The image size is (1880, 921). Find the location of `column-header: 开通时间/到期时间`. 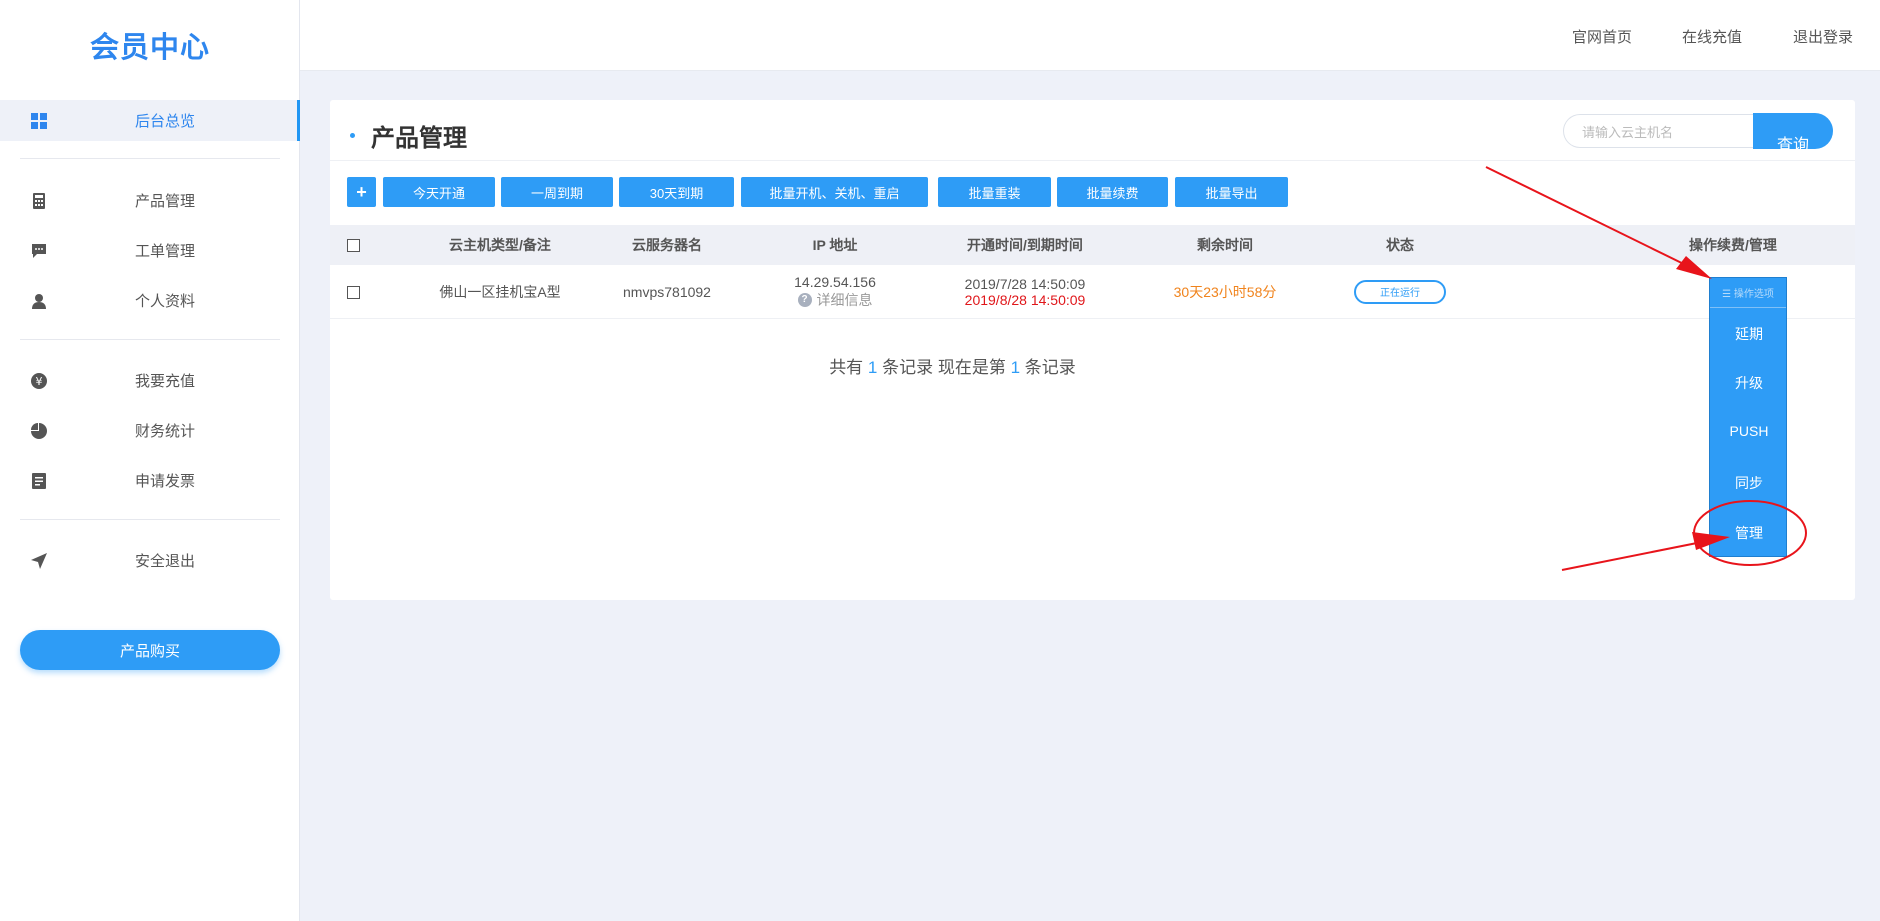

column-header: 开通时间/到期时间 is located at coordinates (1025, 245).